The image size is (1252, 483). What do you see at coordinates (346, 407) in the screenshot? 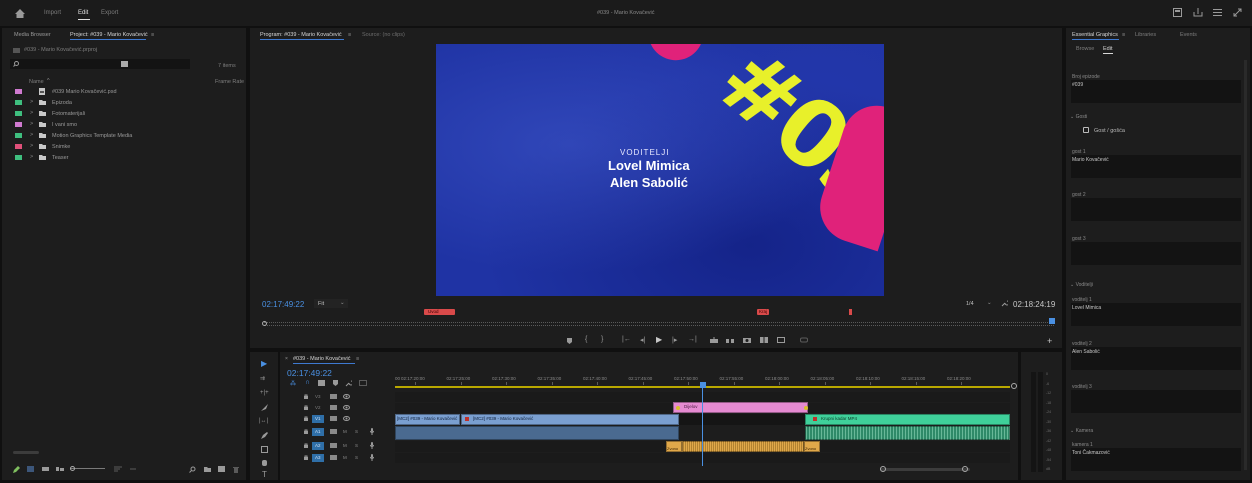
I see `toggle-track-output-icon` at bounding box center [346, 407].